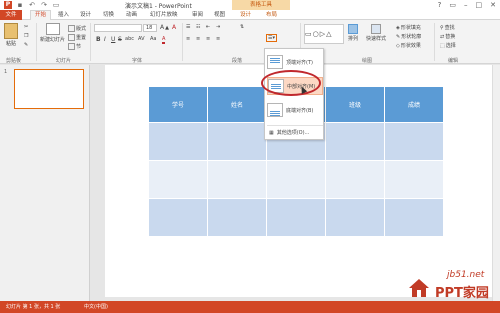  What do you see at coordinates (188, 27) in the screenshot?
I see `bullets-button: ☰` at bounding box center [188, 27].